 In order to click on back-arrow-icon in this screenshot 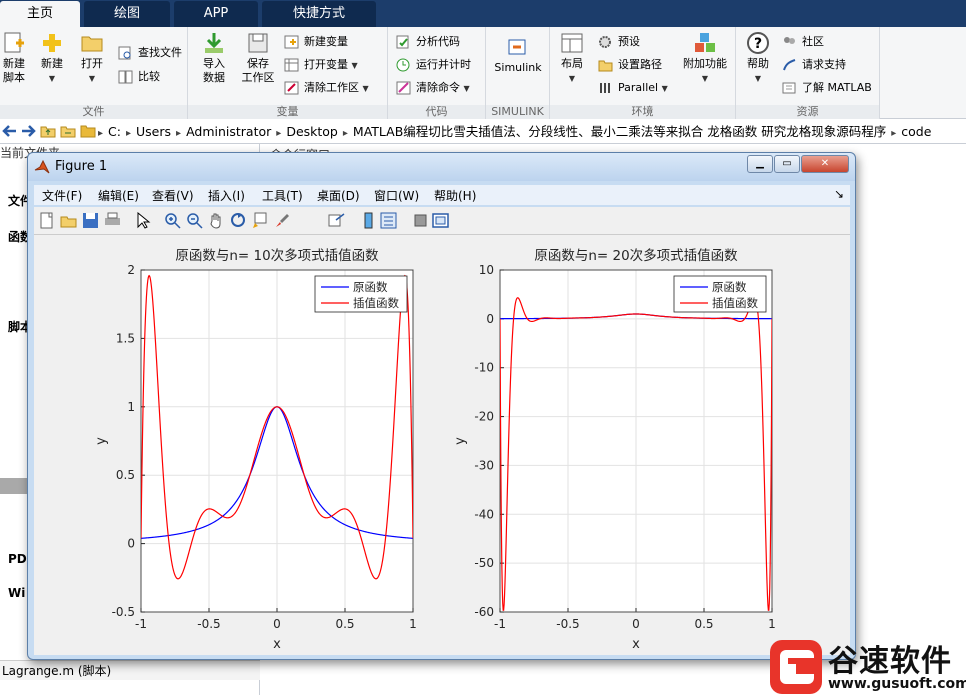, I will do `click(10, 131)`.